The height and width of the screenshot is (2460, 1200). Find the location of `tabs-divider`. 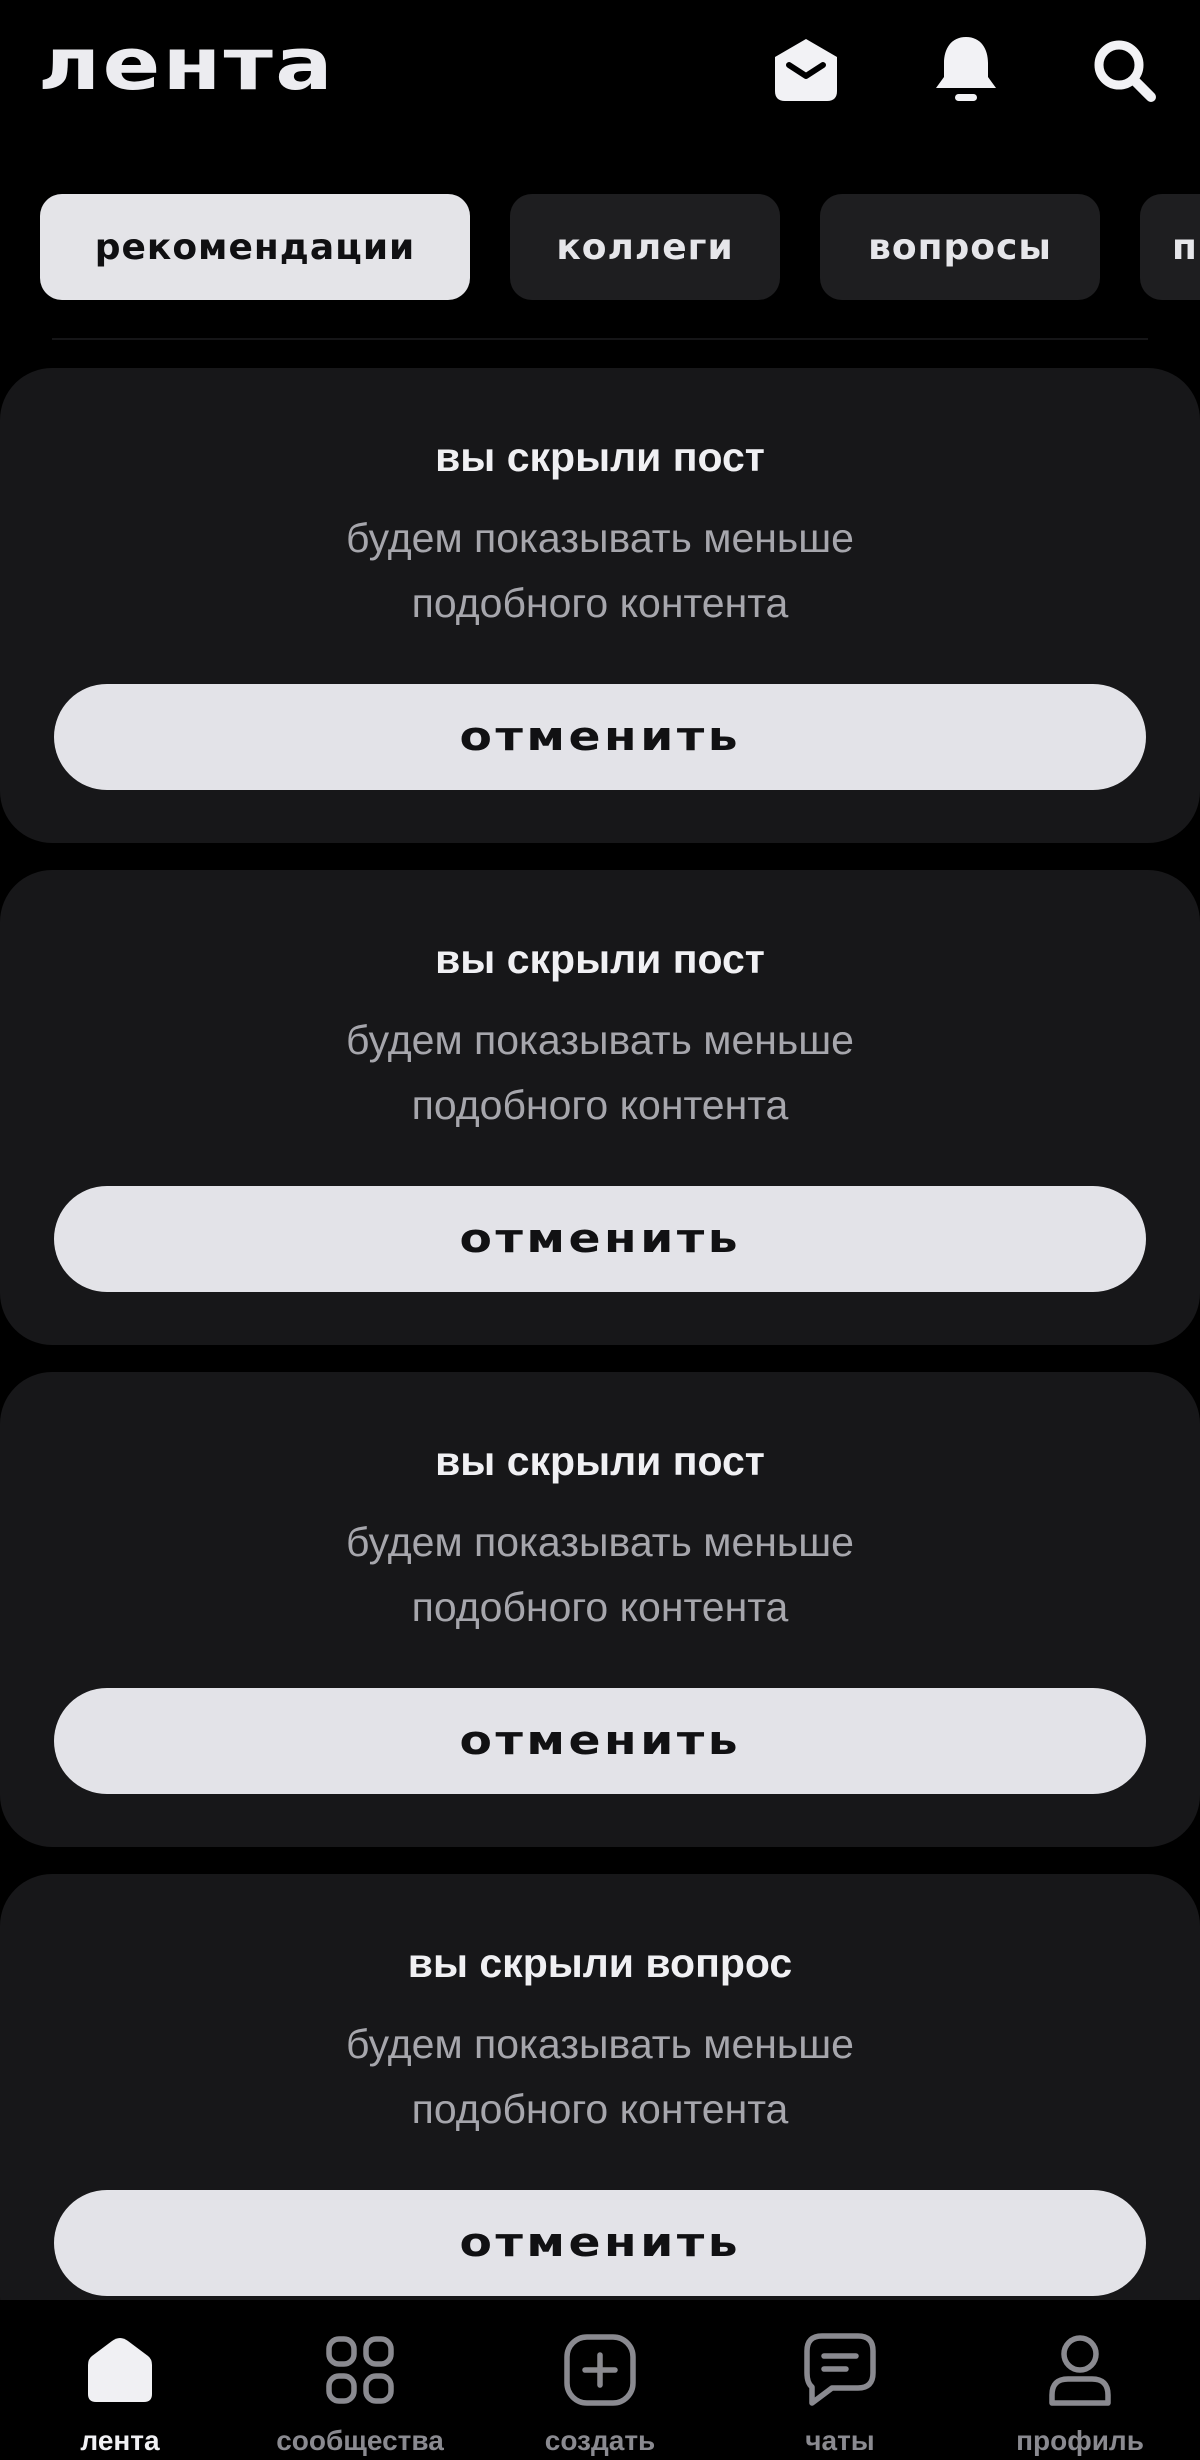

tabs-divider is located at coordinates (600, 339).